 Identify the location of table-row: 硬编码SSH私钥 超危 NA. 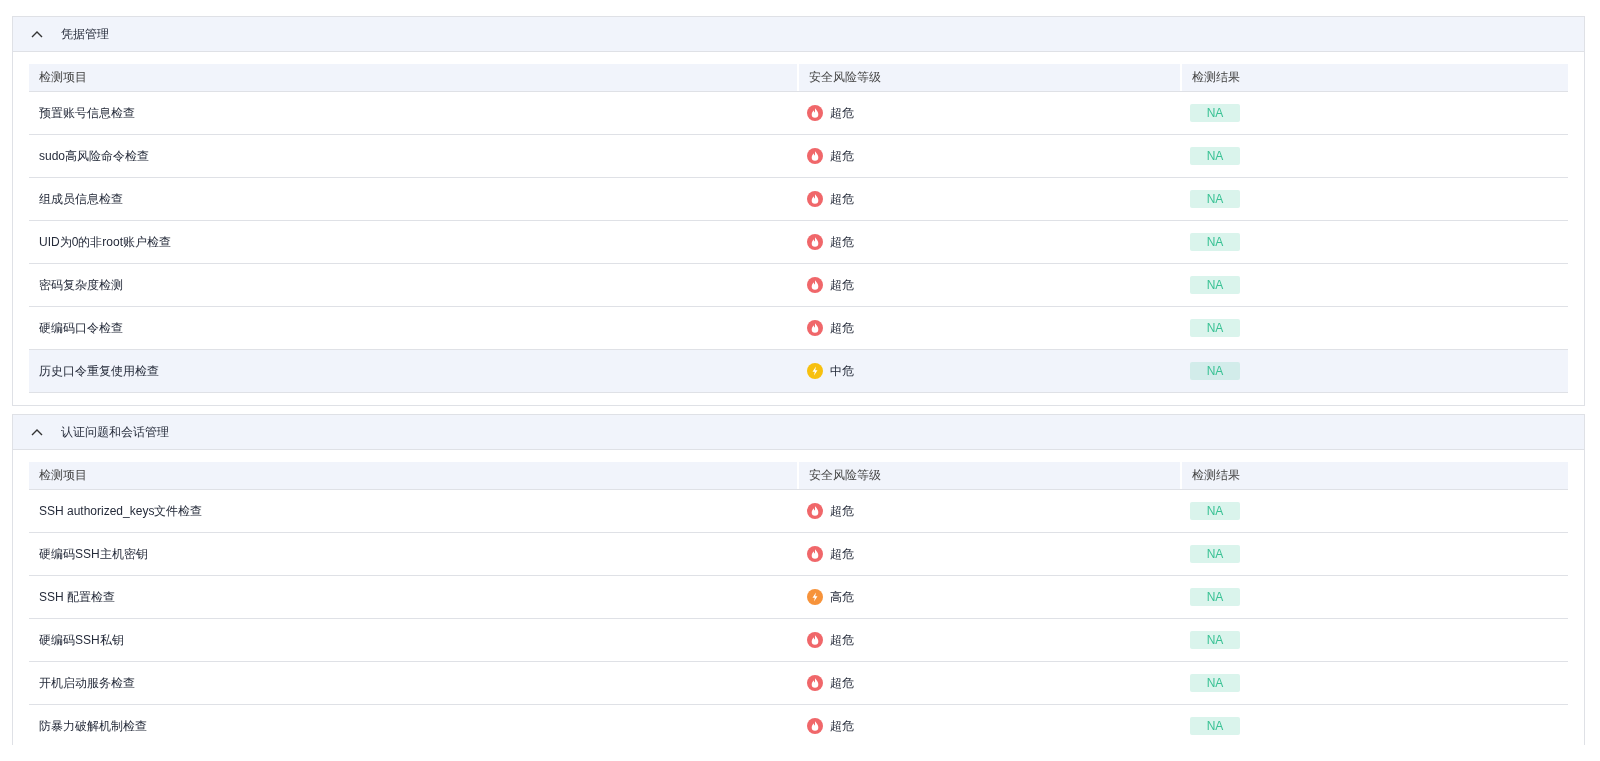
(798, 640).